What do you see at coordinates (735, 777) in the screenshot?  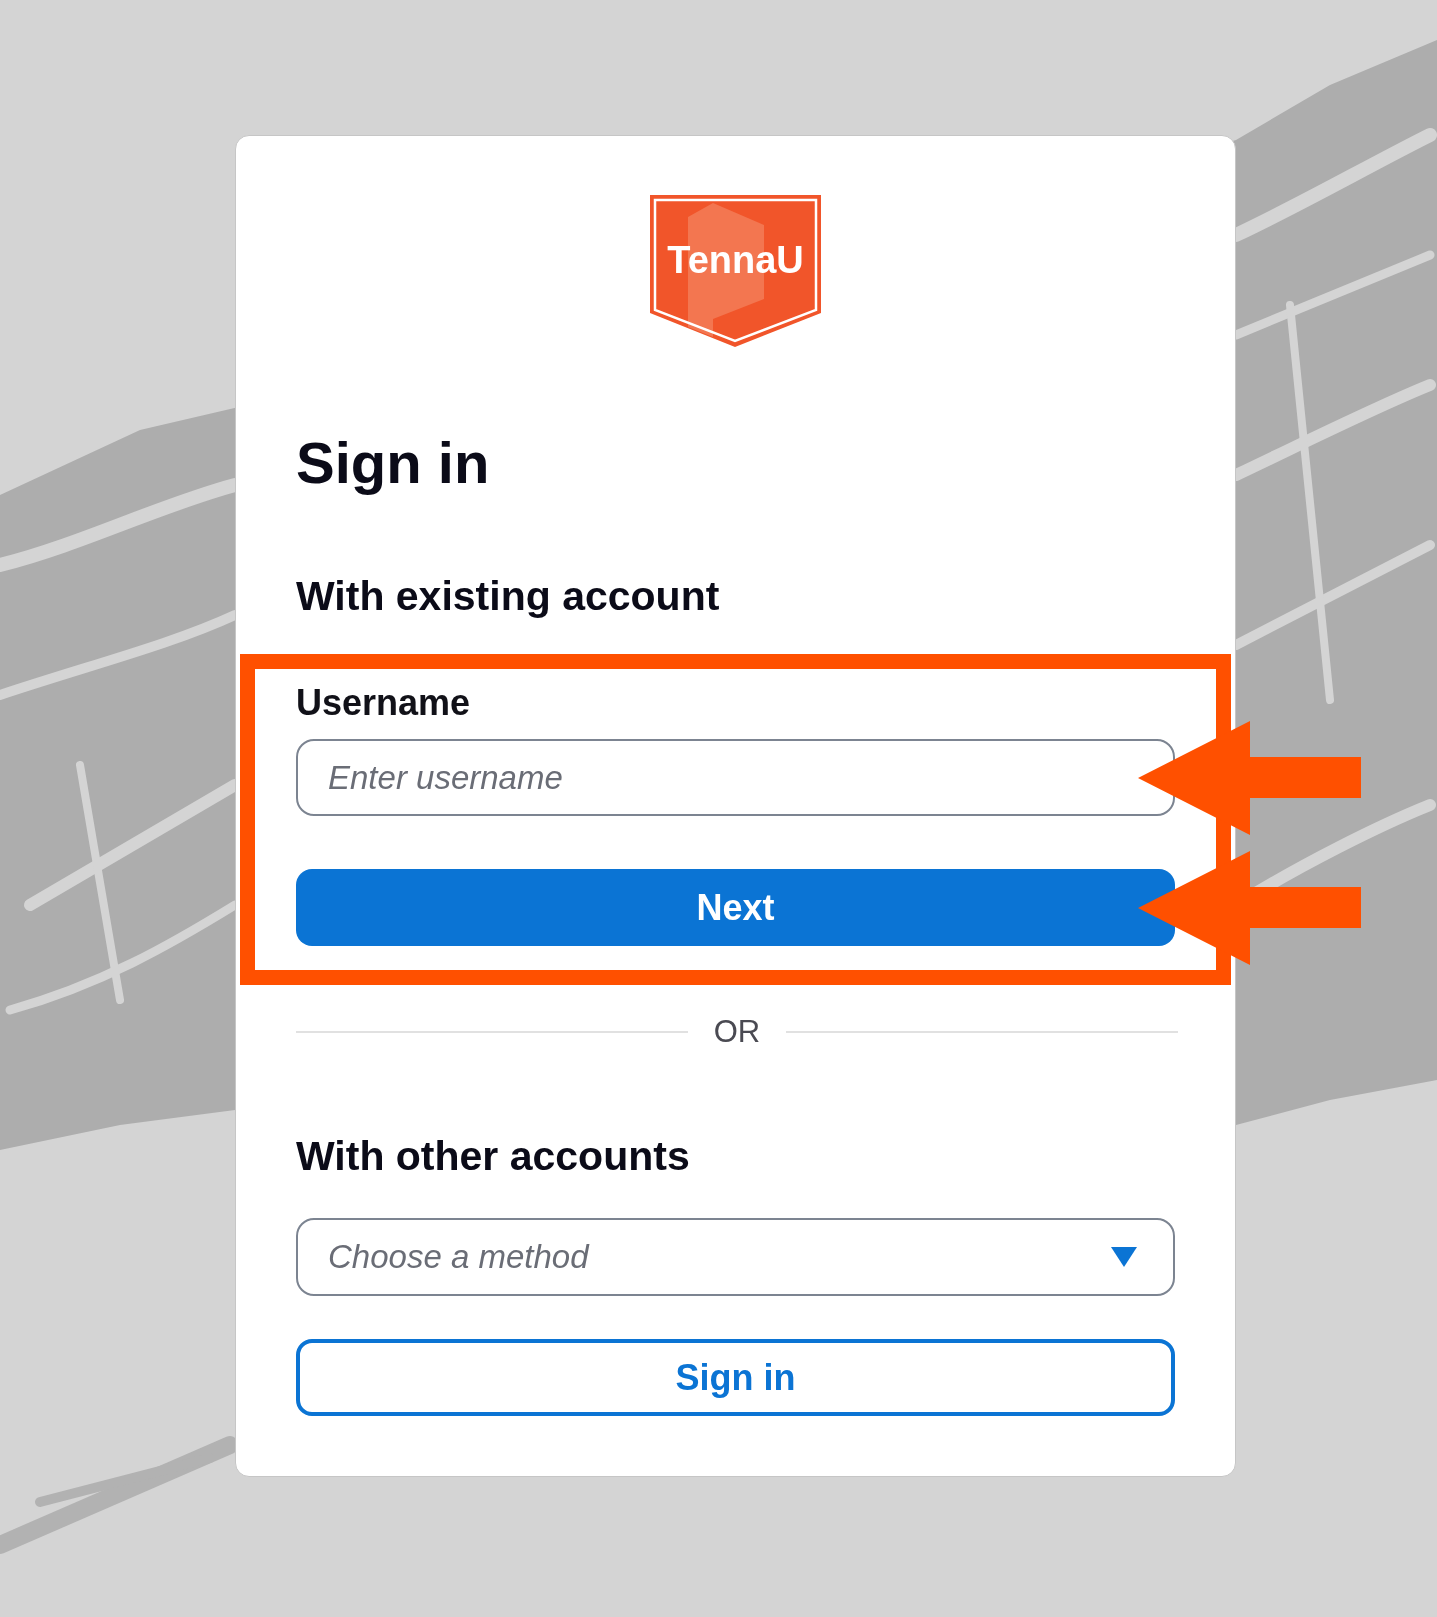 I see `username-field: Enter username` at bounding box center [735, 777].